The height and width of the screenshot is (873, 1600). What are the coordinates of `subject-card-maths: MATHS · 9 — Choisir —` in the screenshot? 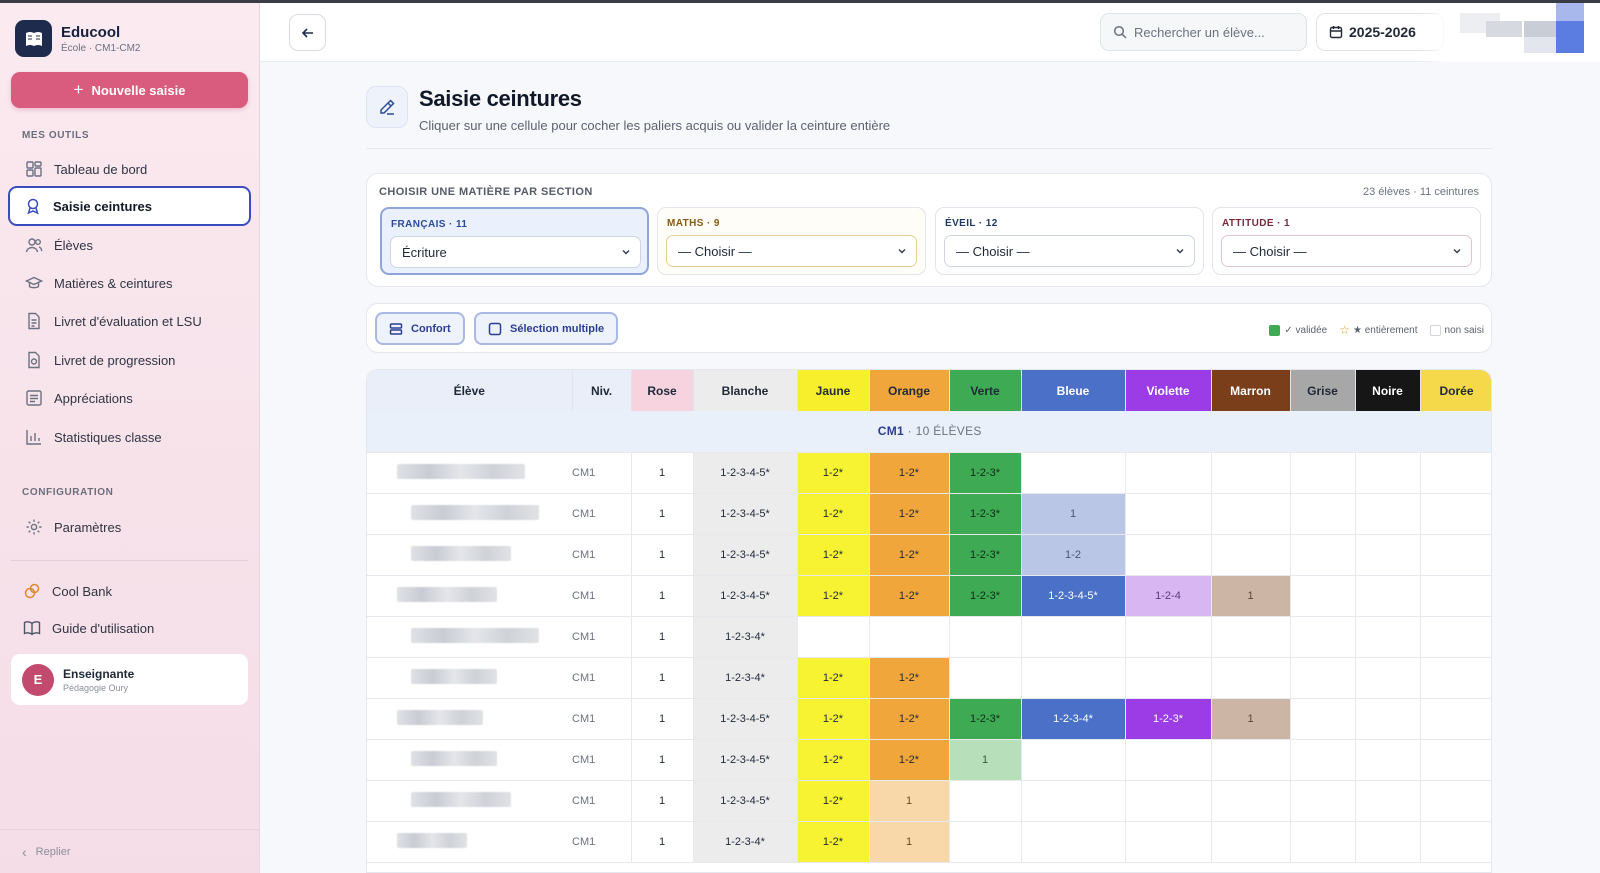 It's located at (791, 241).